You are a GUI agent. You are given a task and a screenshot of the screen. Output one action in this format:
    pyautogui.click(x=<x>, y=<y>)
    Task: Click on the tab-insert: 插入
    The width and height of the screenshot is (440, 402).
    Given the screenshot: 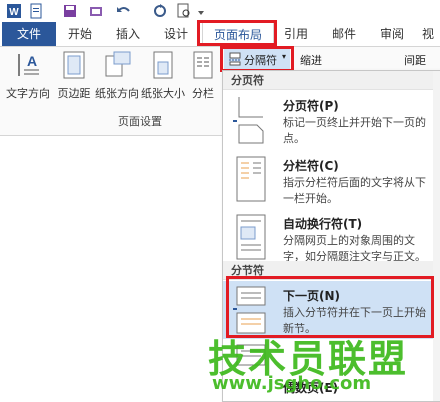 What is the action you would take?
    pyautogui.click(x=128, y=34)
    